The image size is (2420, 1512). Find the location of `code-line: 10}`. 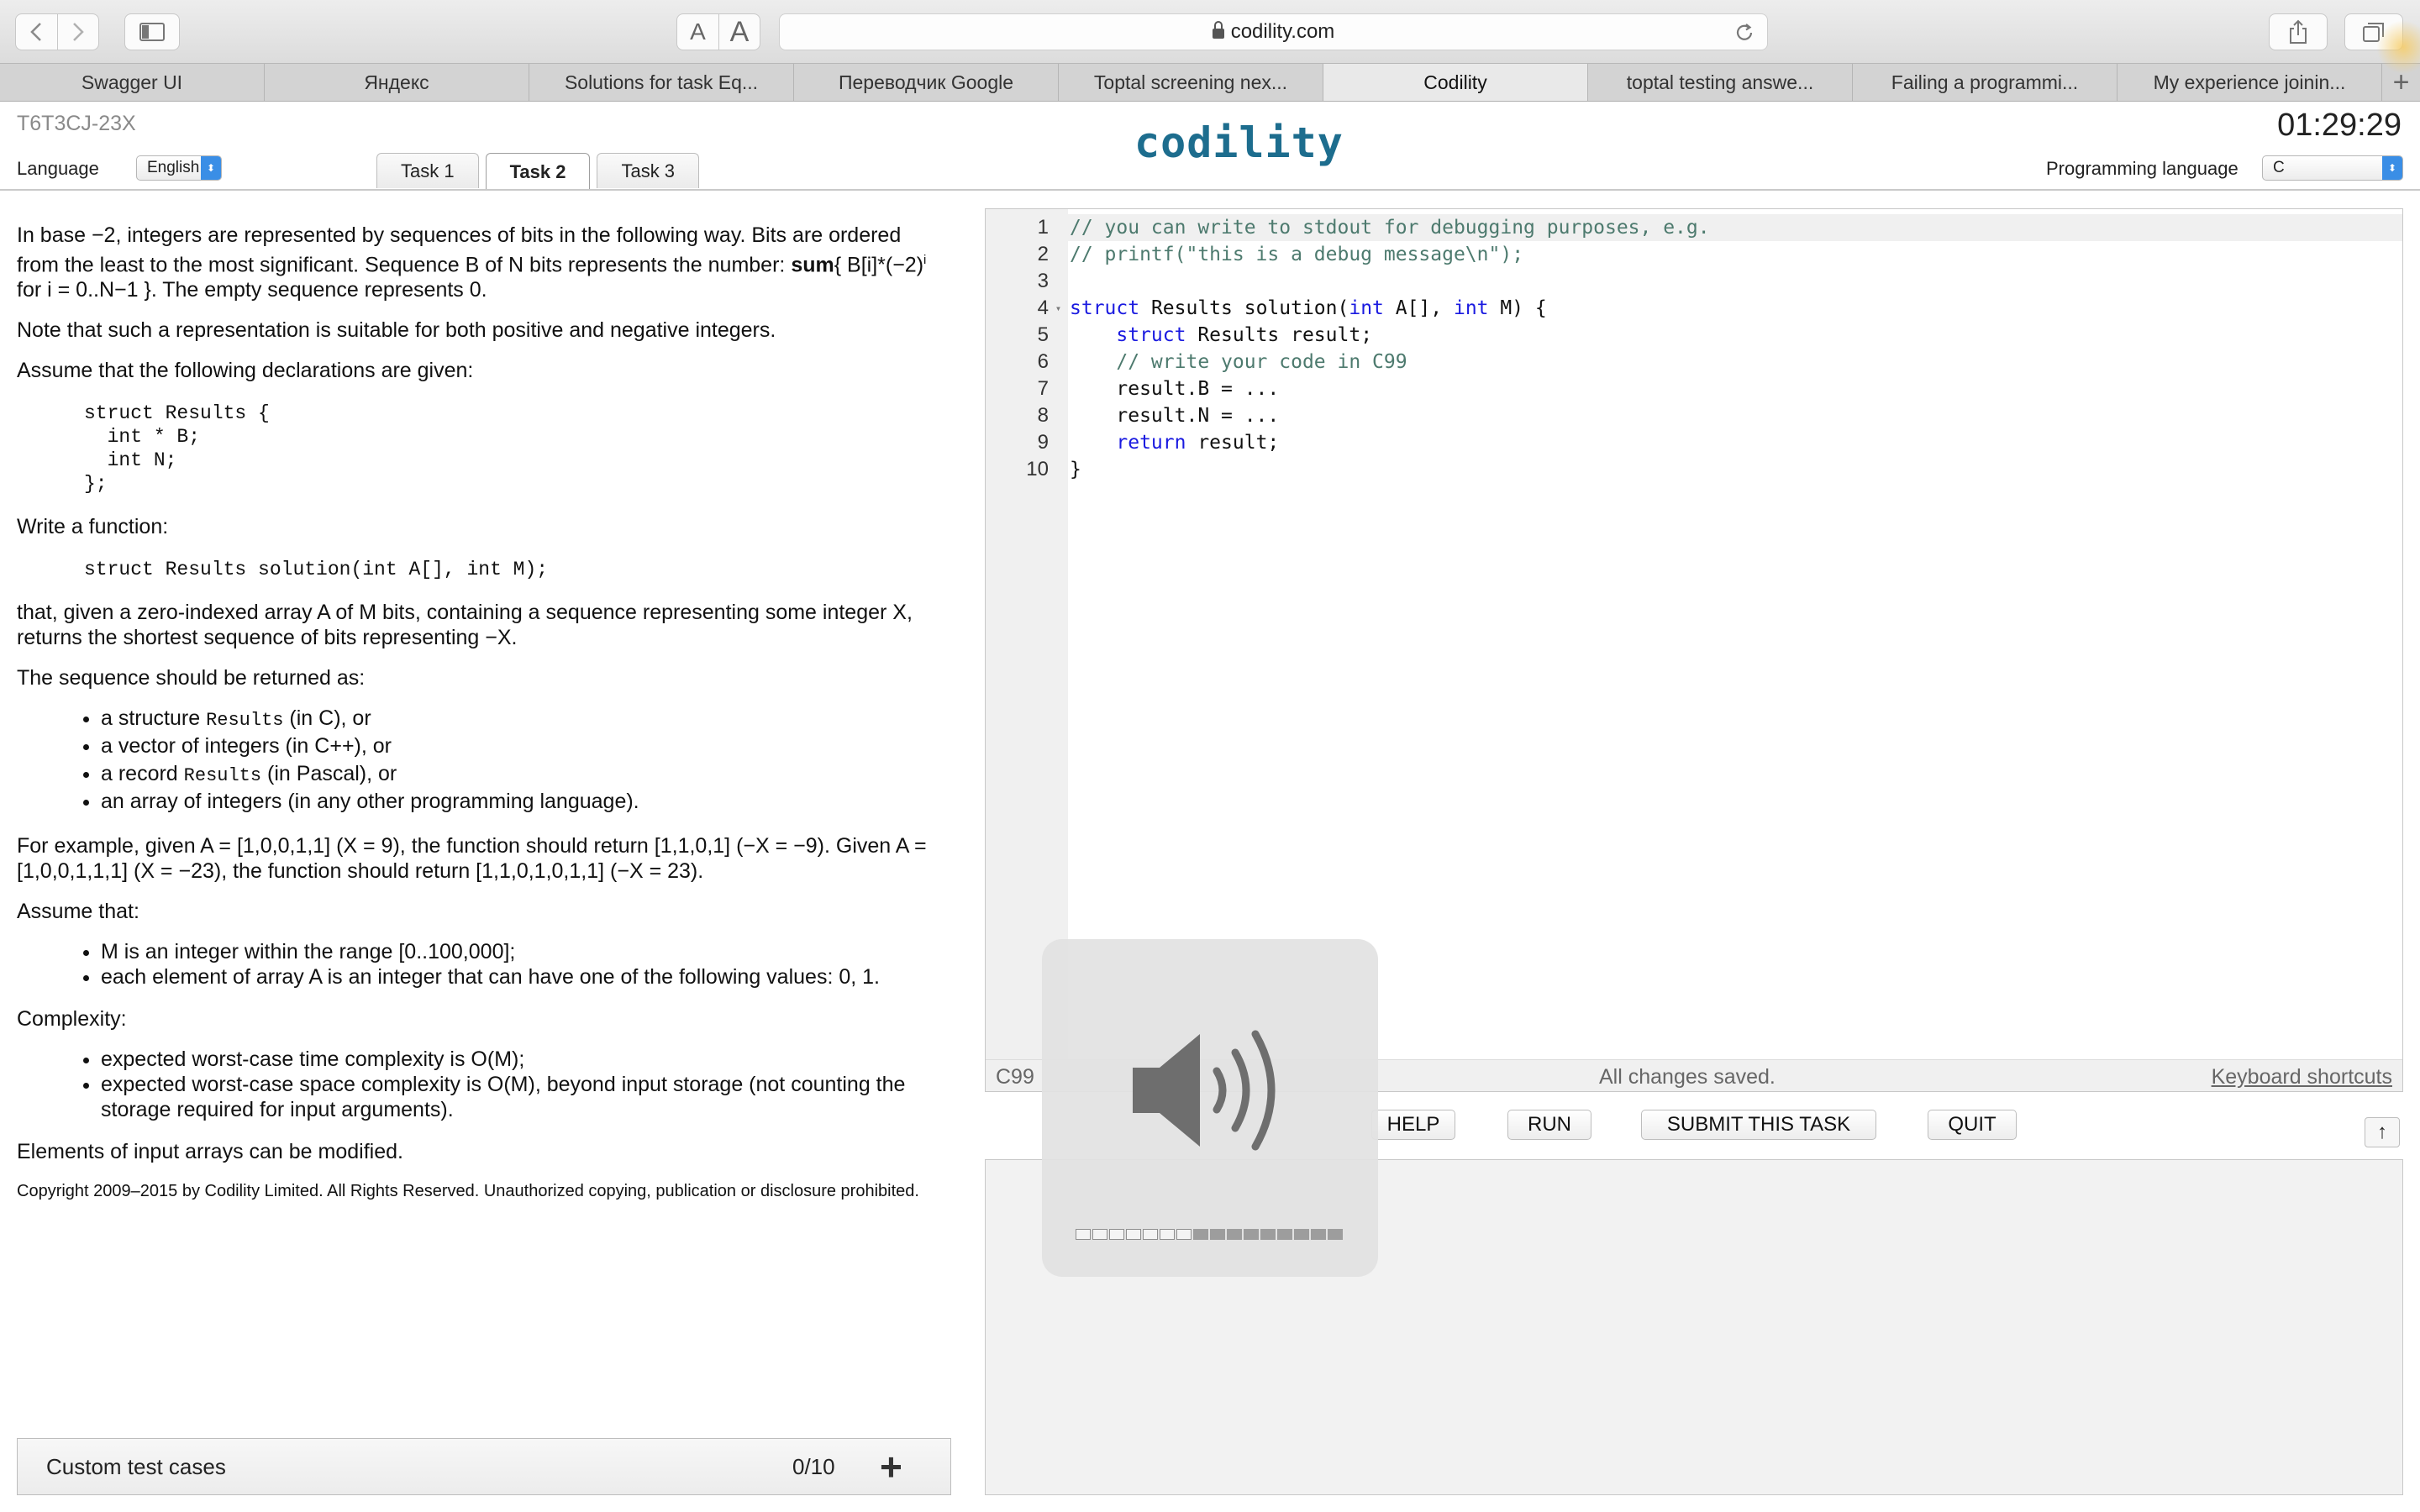

code-line: 10} is located at coordinates (1694, 469).